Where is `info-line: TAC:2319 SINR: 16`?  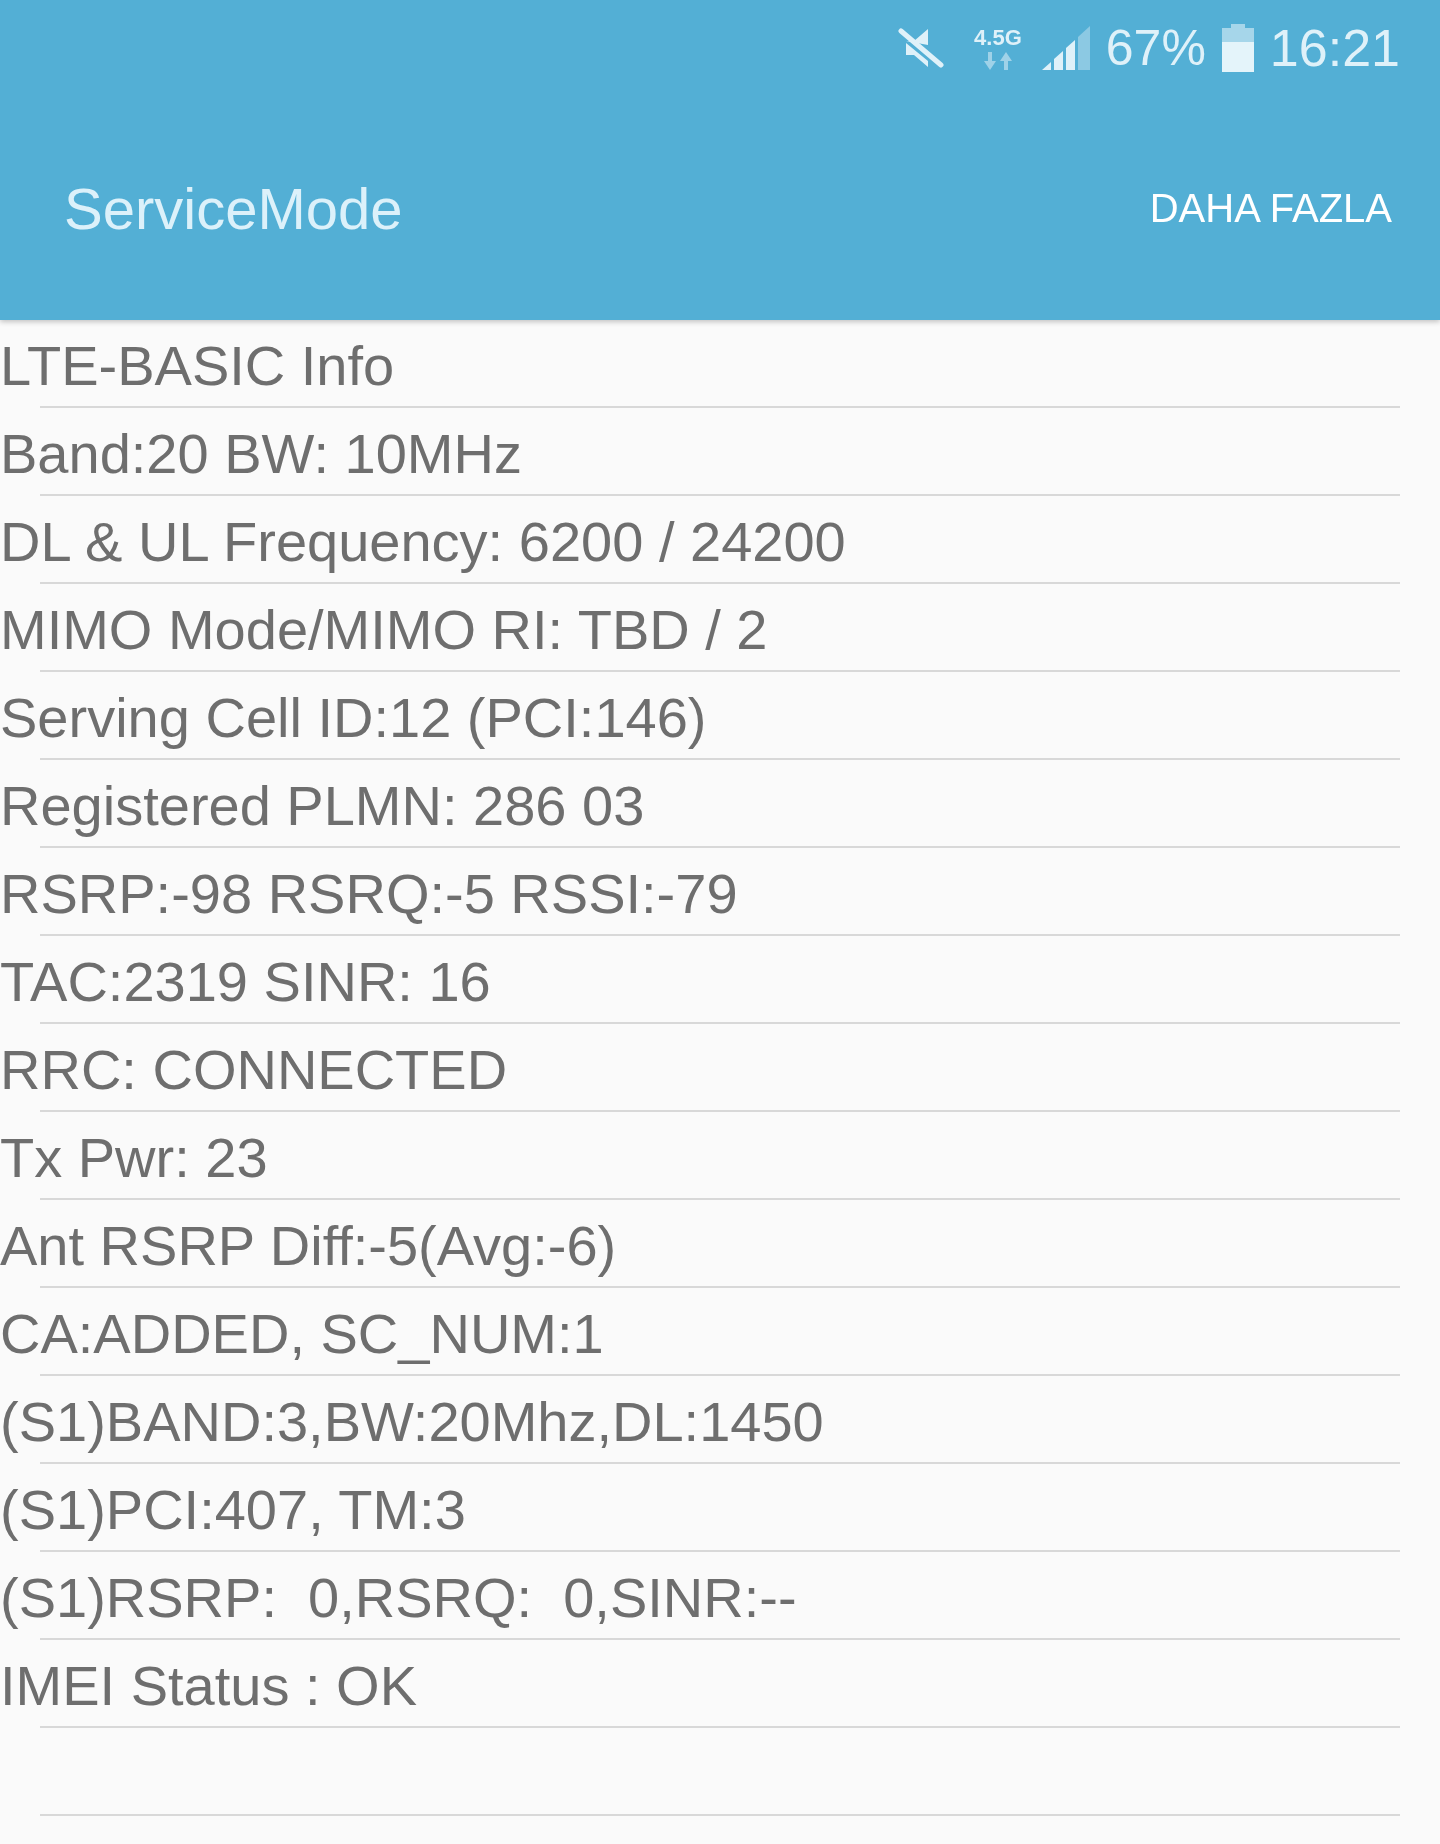
info-line: TAC:2319 SINR: 16 is located at coordinates (245, 982).